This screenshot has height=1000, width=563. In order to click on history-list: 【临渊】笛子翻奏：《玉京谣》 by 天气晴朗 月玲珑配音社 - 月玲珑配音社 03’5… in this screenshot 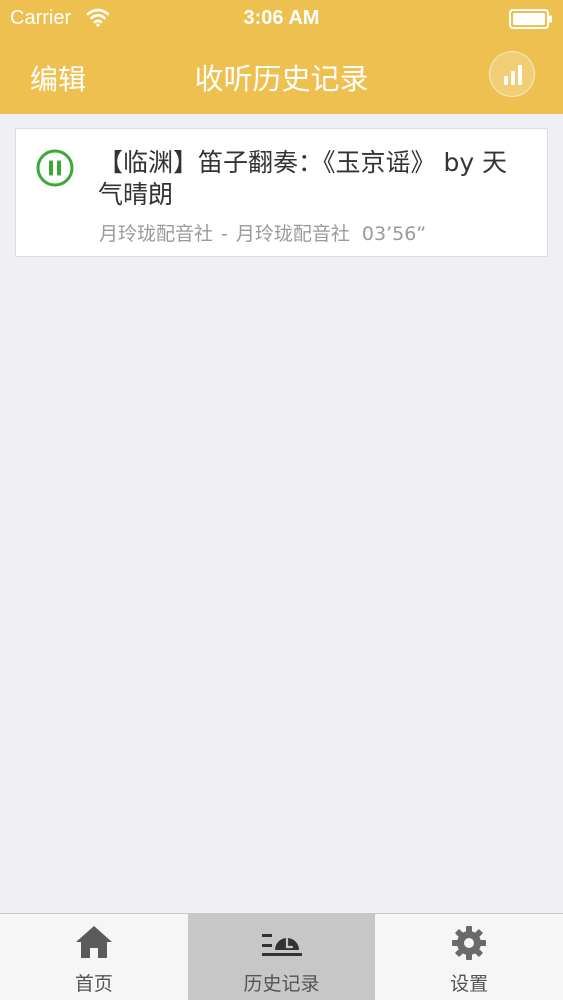, I will do `click(281, 192)`.